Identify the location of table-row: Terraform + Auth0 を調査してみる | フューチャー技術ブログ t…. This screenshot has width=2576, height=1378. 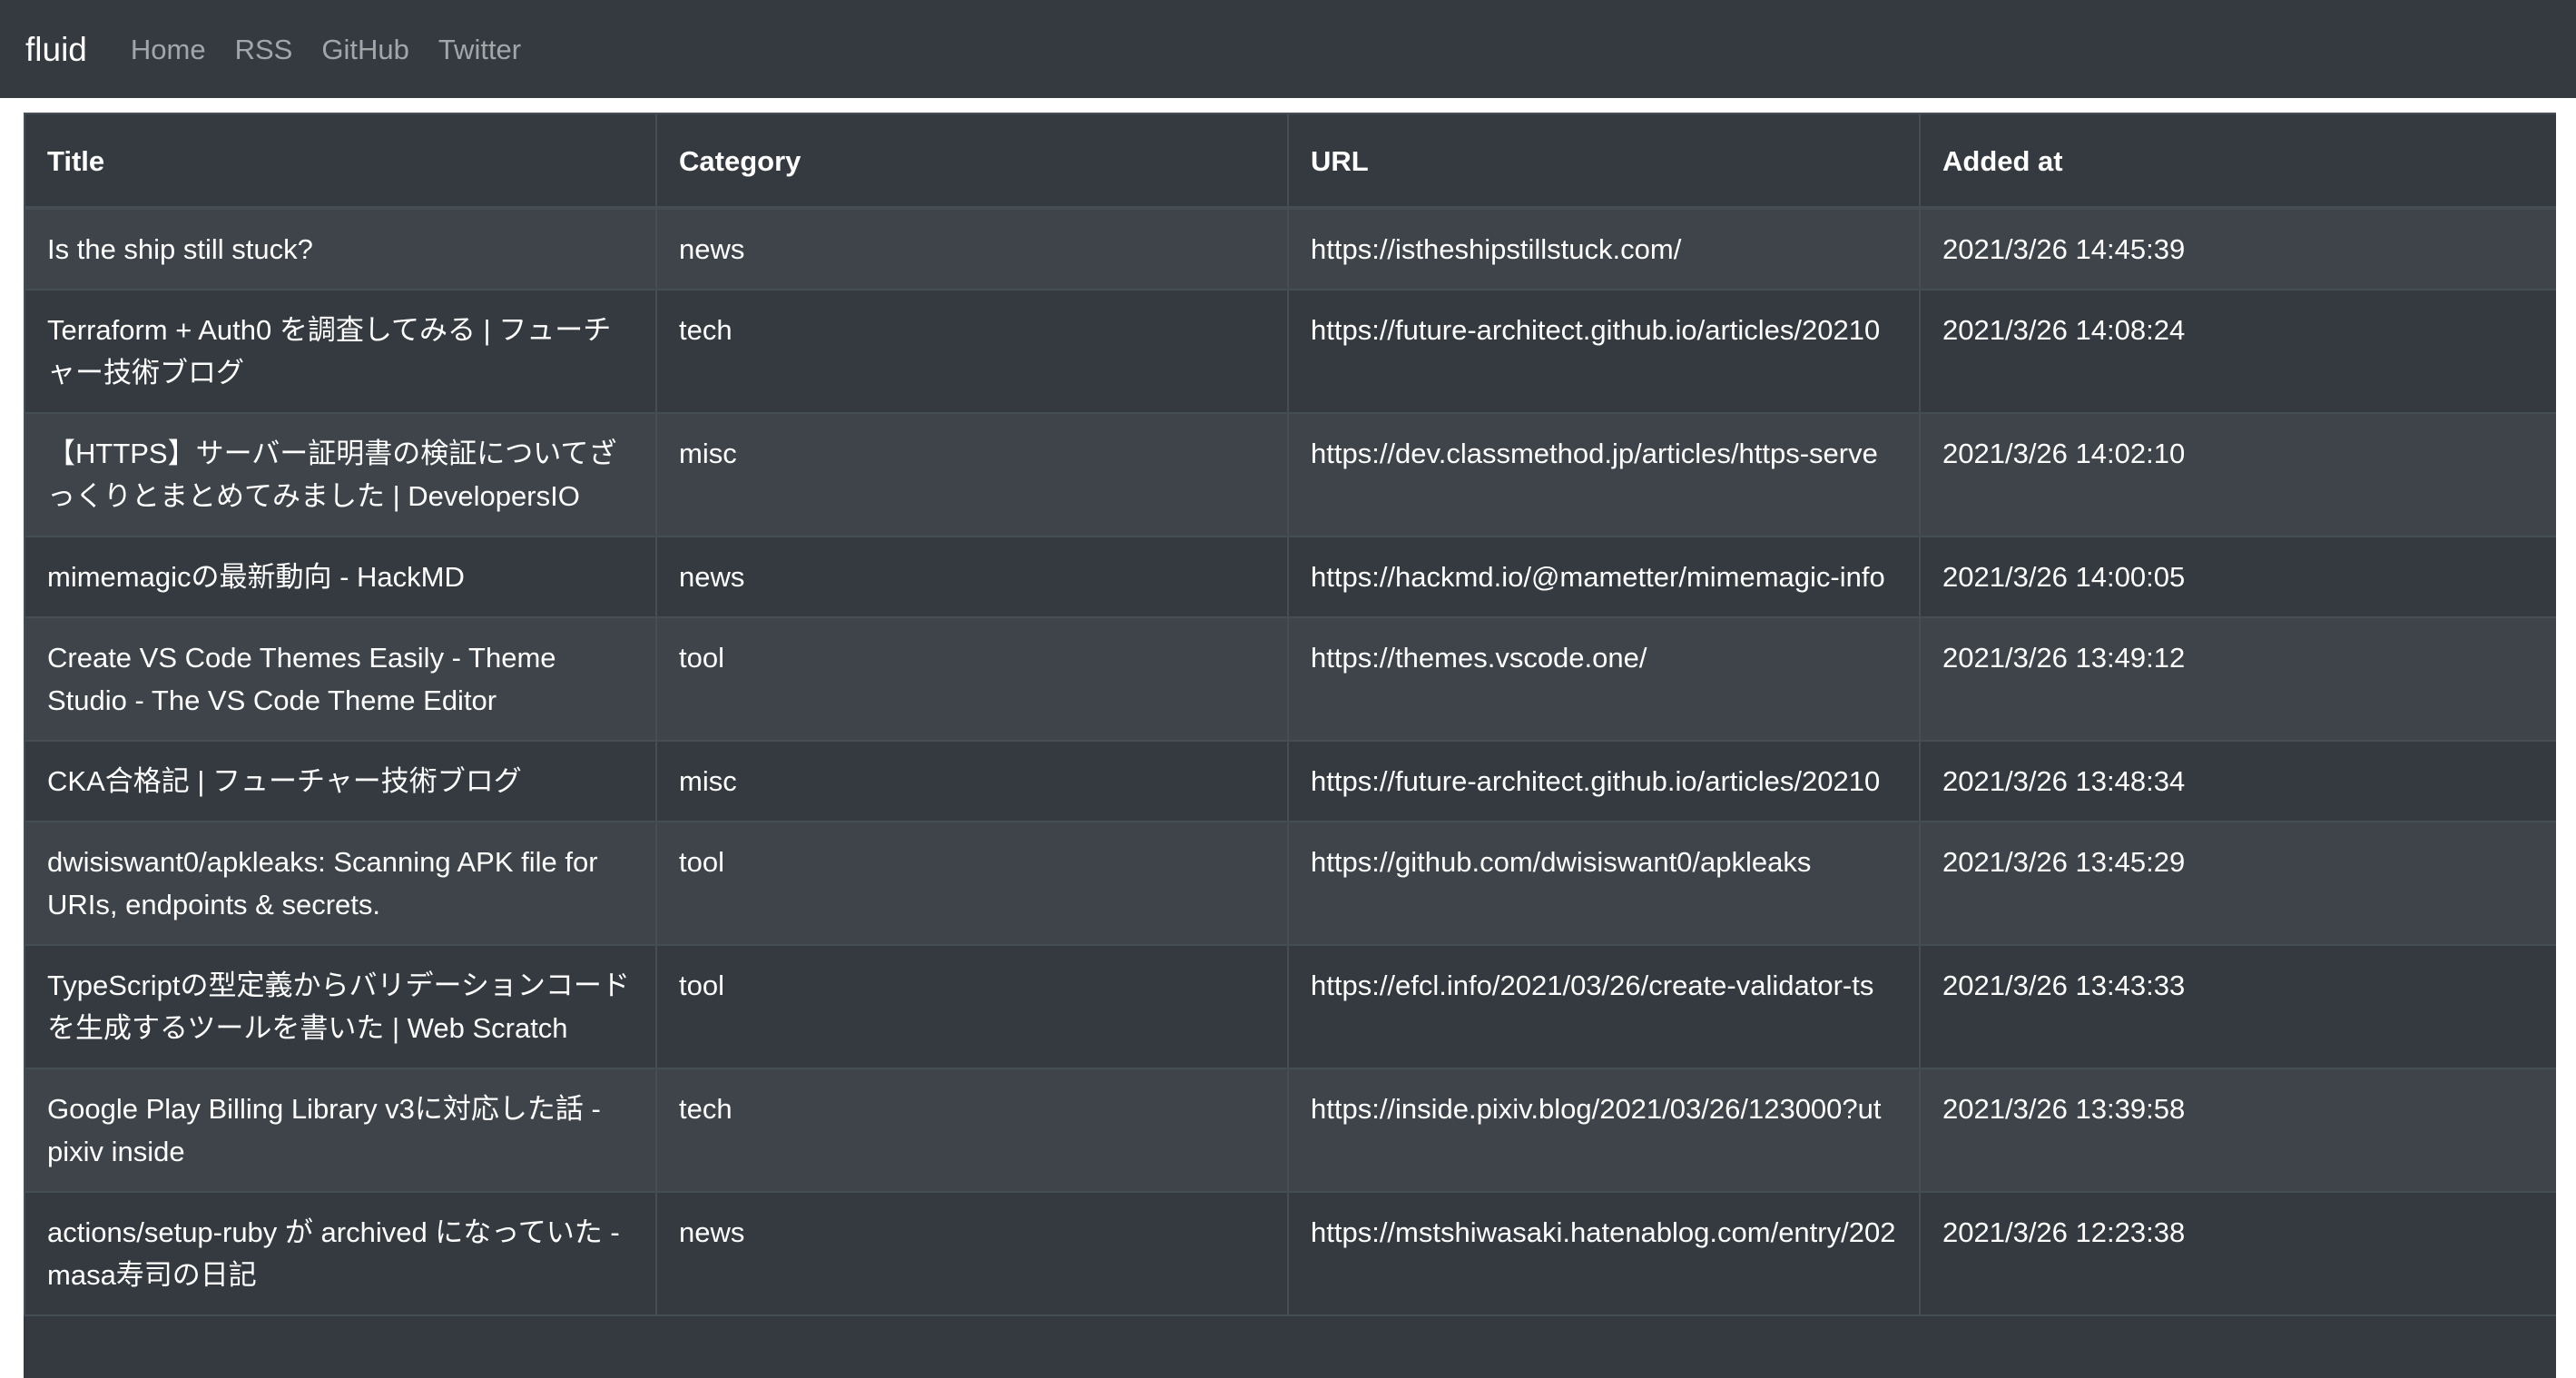
(1290, 351).